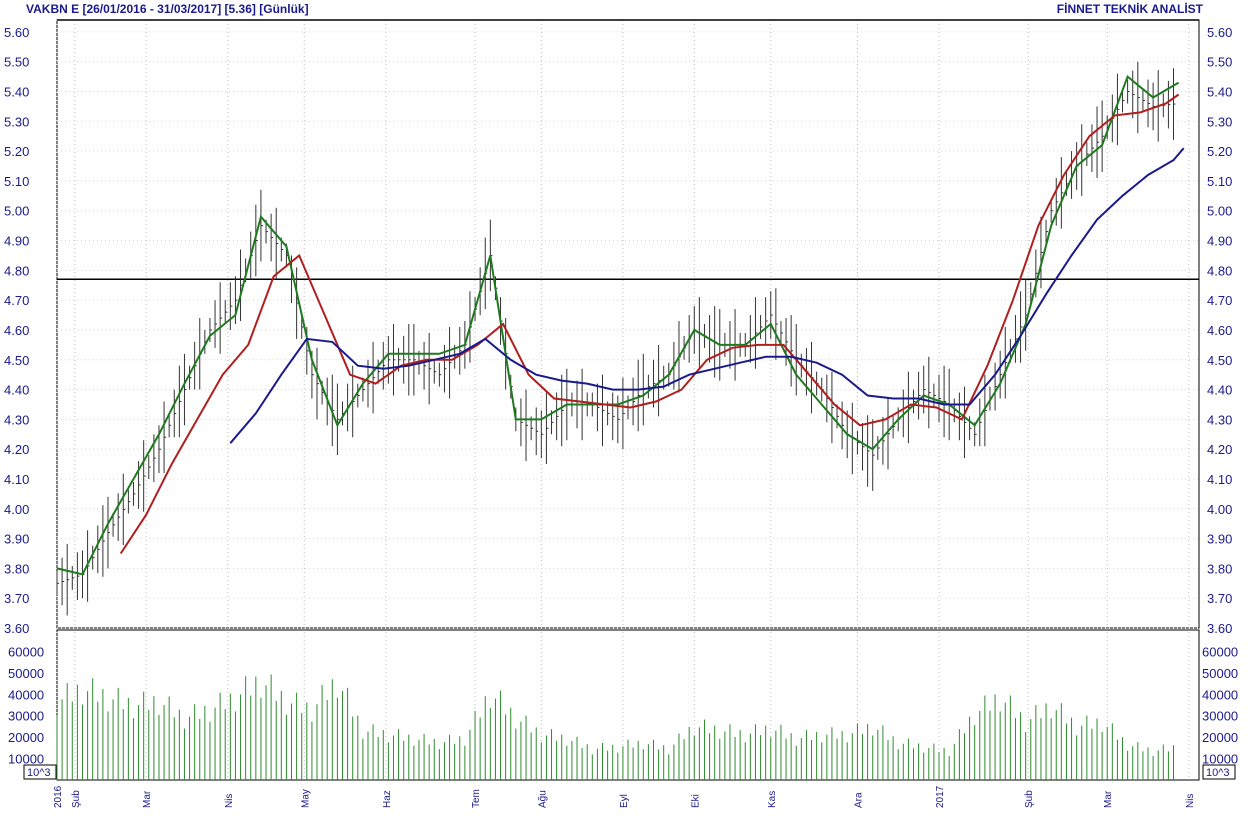 This screenshot has width=1251, height=827. What do you see at coordinates (940, 796) in the screenshot?
I see `x-tick-label: 2017` at bounding box center [940, 796].